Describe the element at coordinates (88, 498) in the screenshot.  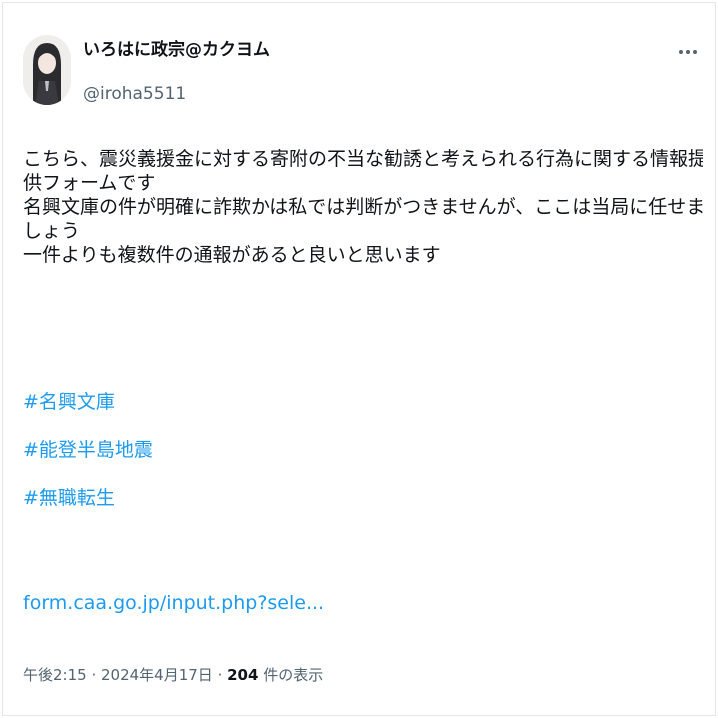
I see `hashtag-link: #無職転生` at that location.